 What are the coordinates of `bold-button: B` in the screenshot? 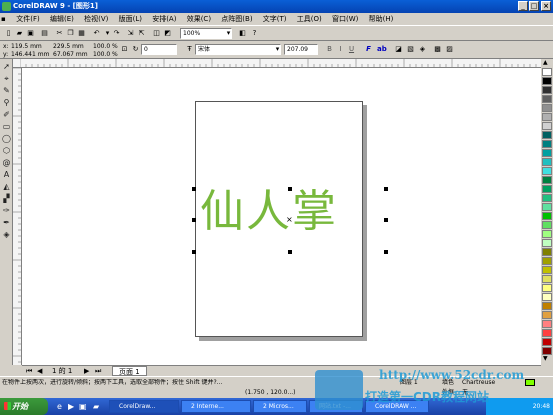 It's located at (329, 49).